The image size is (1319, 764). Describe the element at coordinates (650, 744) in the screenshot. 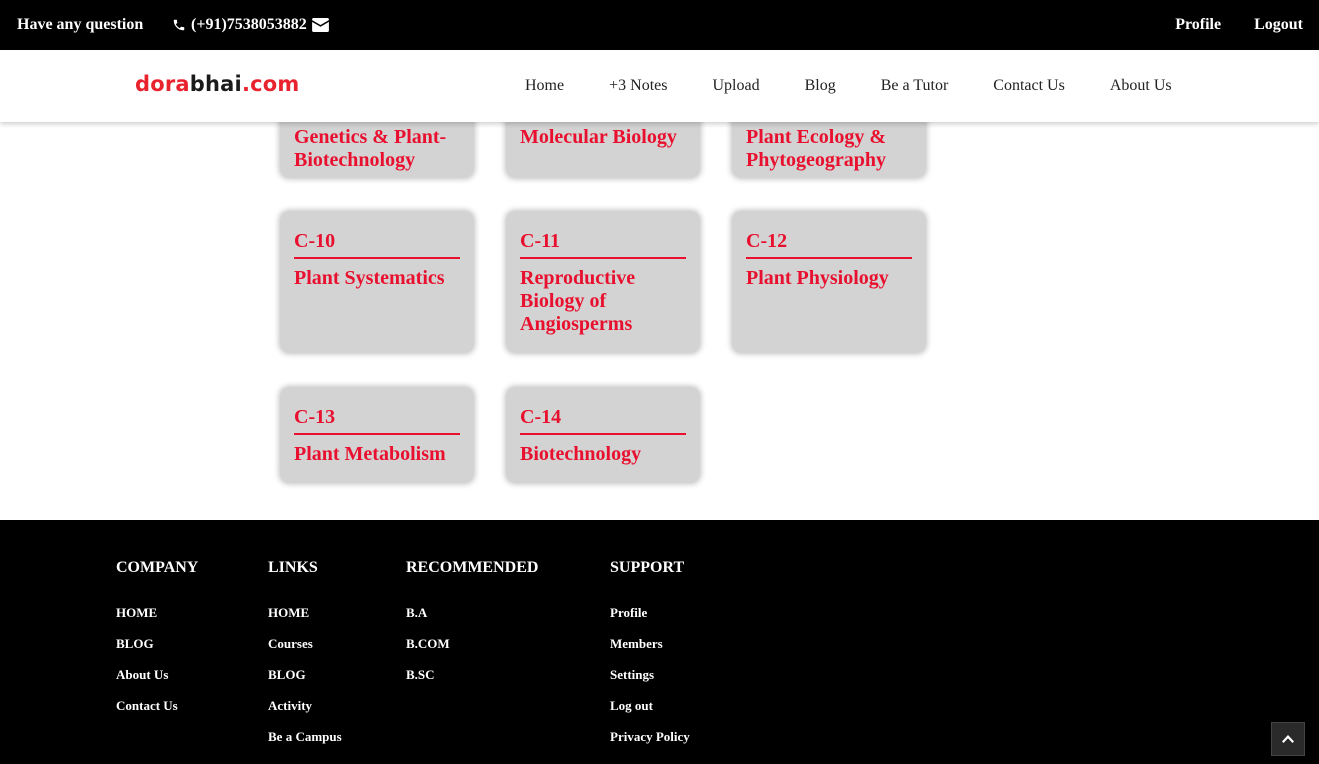

I see `footer-link: Privacy Policy` at that location.